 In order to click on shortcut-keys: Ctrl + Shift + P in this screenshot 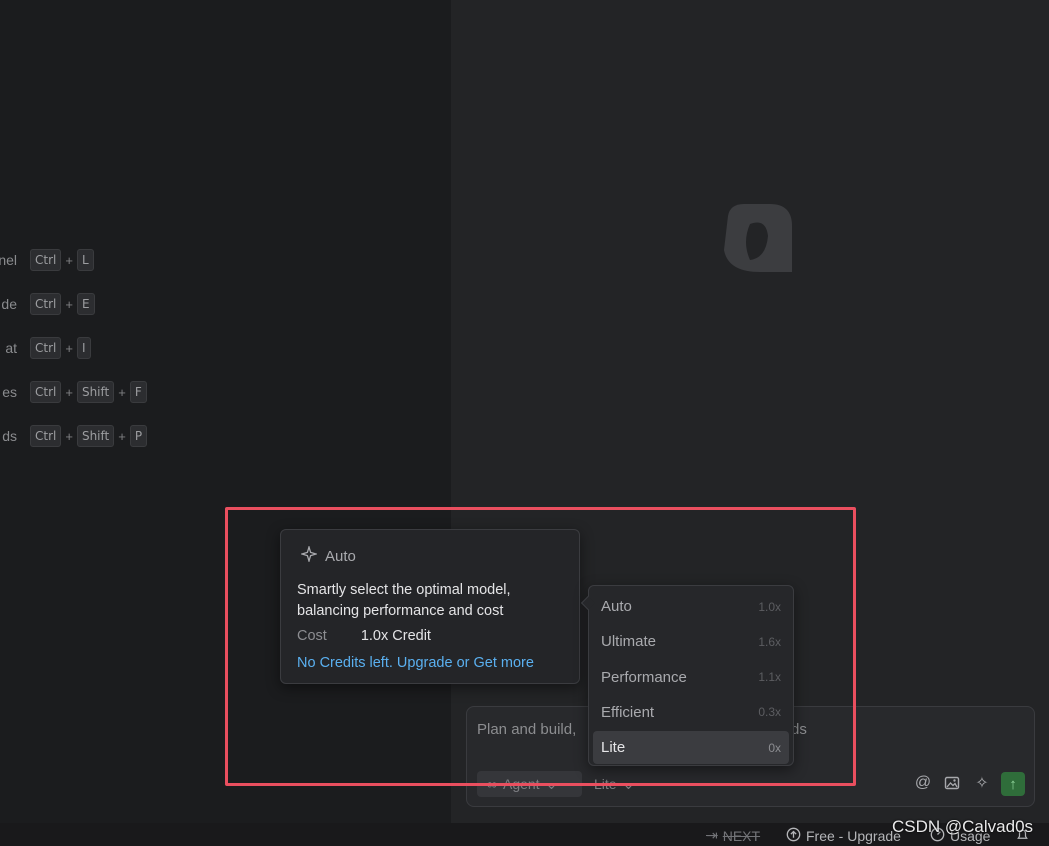, I will do `click(89, 436)`.